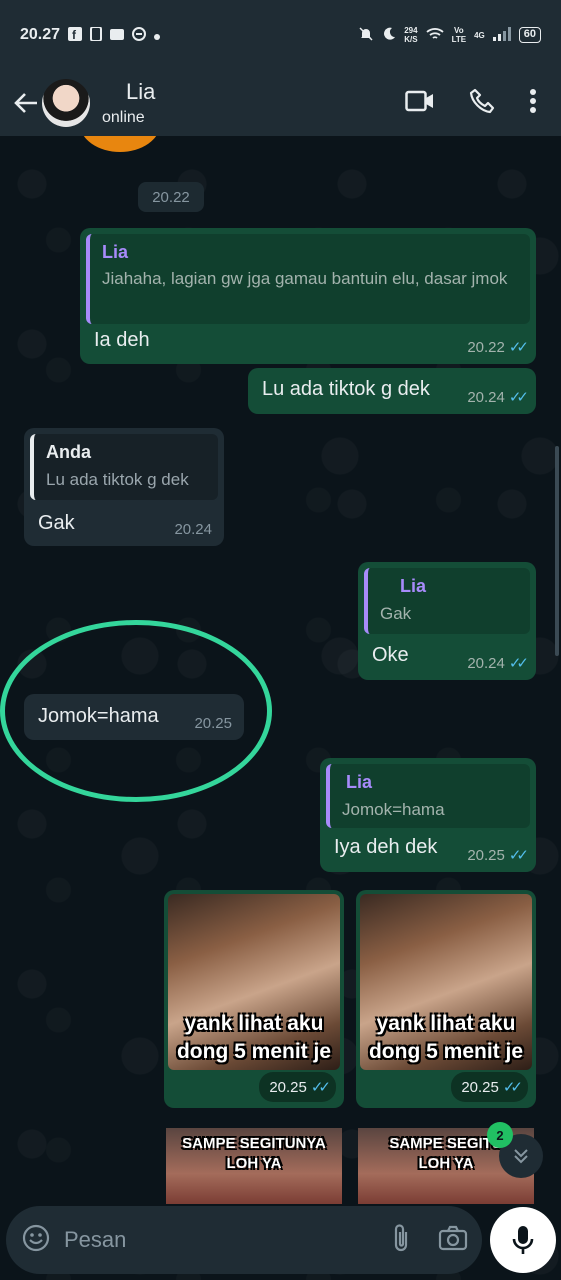  Describe the element at coordinates (75, 35) in the screenshot. I see `facebook-icon: f` at that location.